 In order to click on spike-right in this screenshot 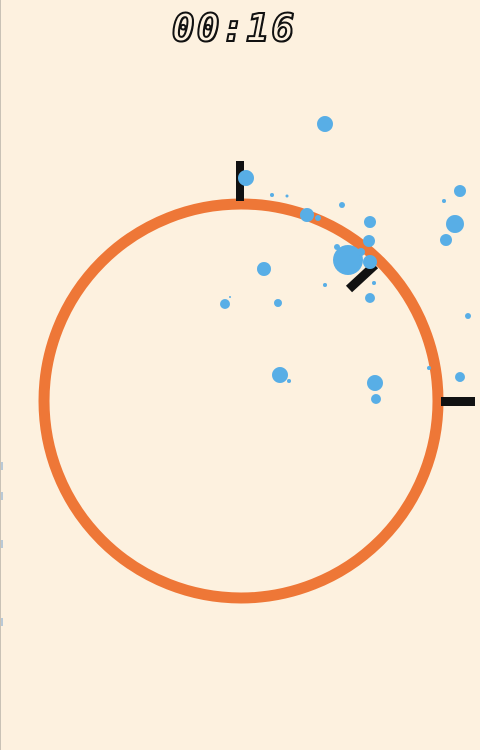, I will do `click(458, 401)`.